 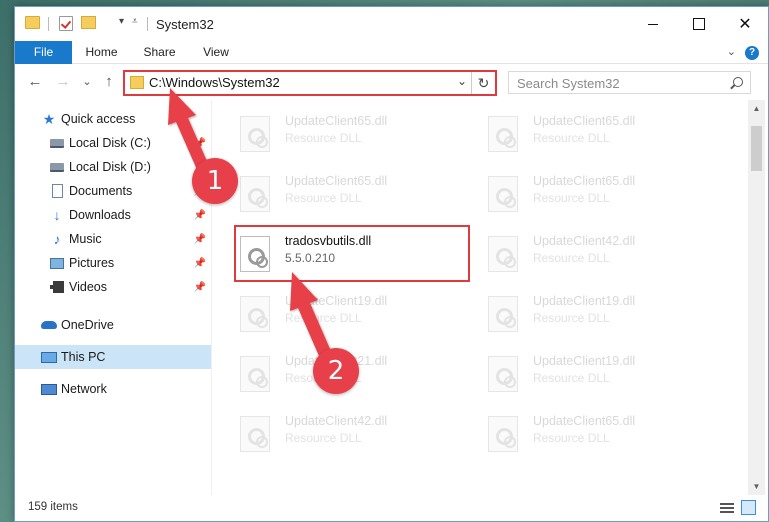 I want to click on sidebar-item-quick-access: ★ Quick access, so click(x=113, y=119).